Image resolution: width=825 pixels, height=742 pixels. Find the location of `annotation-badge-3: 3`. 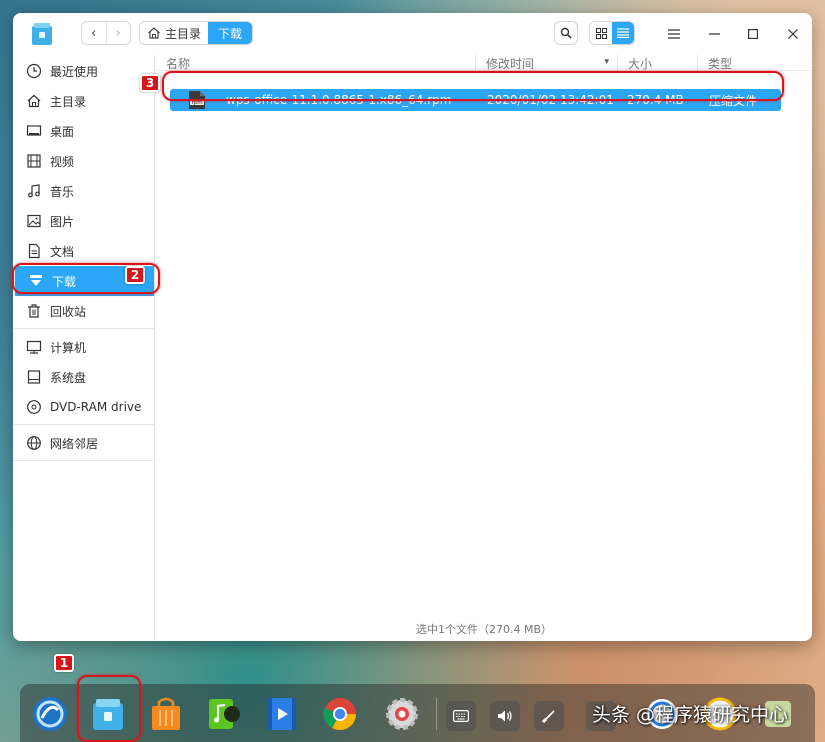

annotation-badge-3: 3 is located at coordinates (150, 83).